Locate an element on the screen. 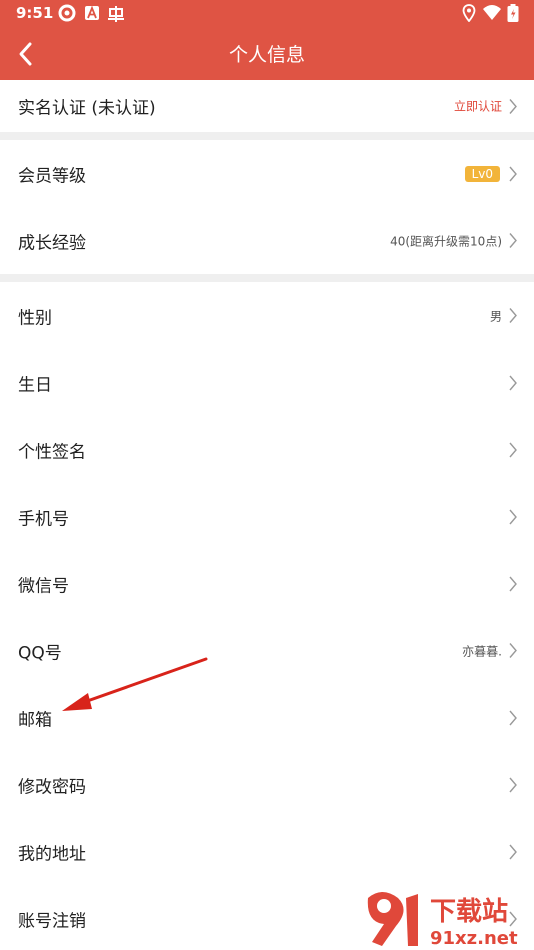 The image size is (534, 950). group-verification: 实名认证 (未认证) 立即认证 is located at coordinates (267, 106).